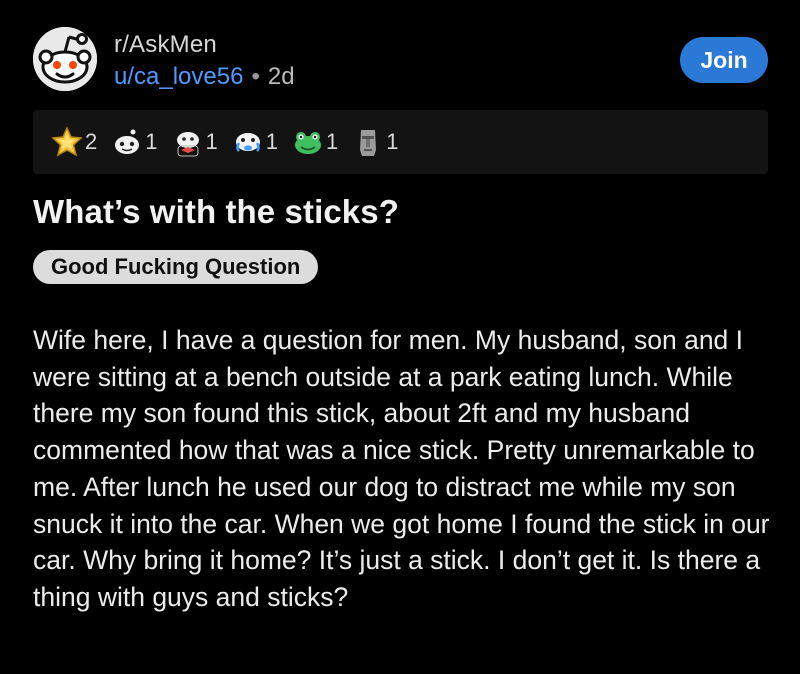  I want to click on post-title: What’s with the sticks?, so click(216, 212).